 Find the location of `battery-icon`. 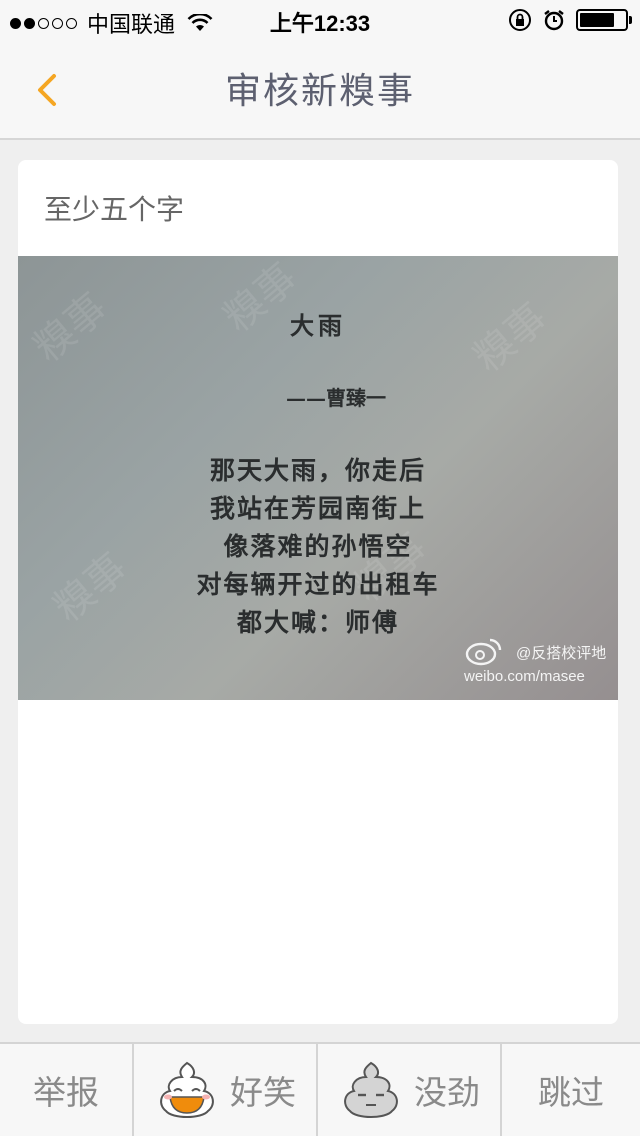

battery-icon is located at coordinates (604, 20).